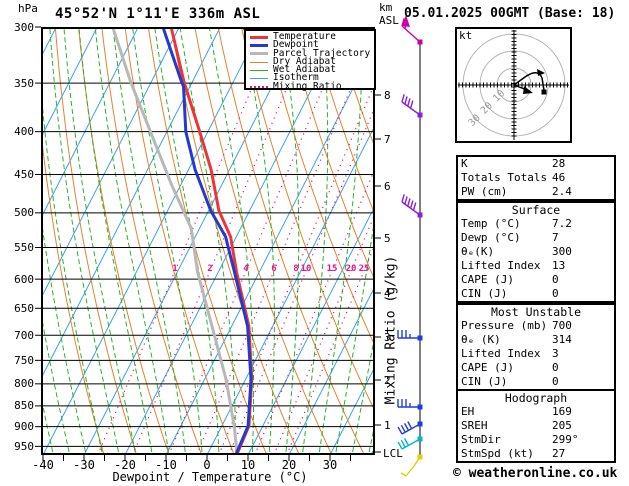  Describe the element at coordinates (24, 213) in the screenshot. I see `pressure-tick-label: 500` at that location.